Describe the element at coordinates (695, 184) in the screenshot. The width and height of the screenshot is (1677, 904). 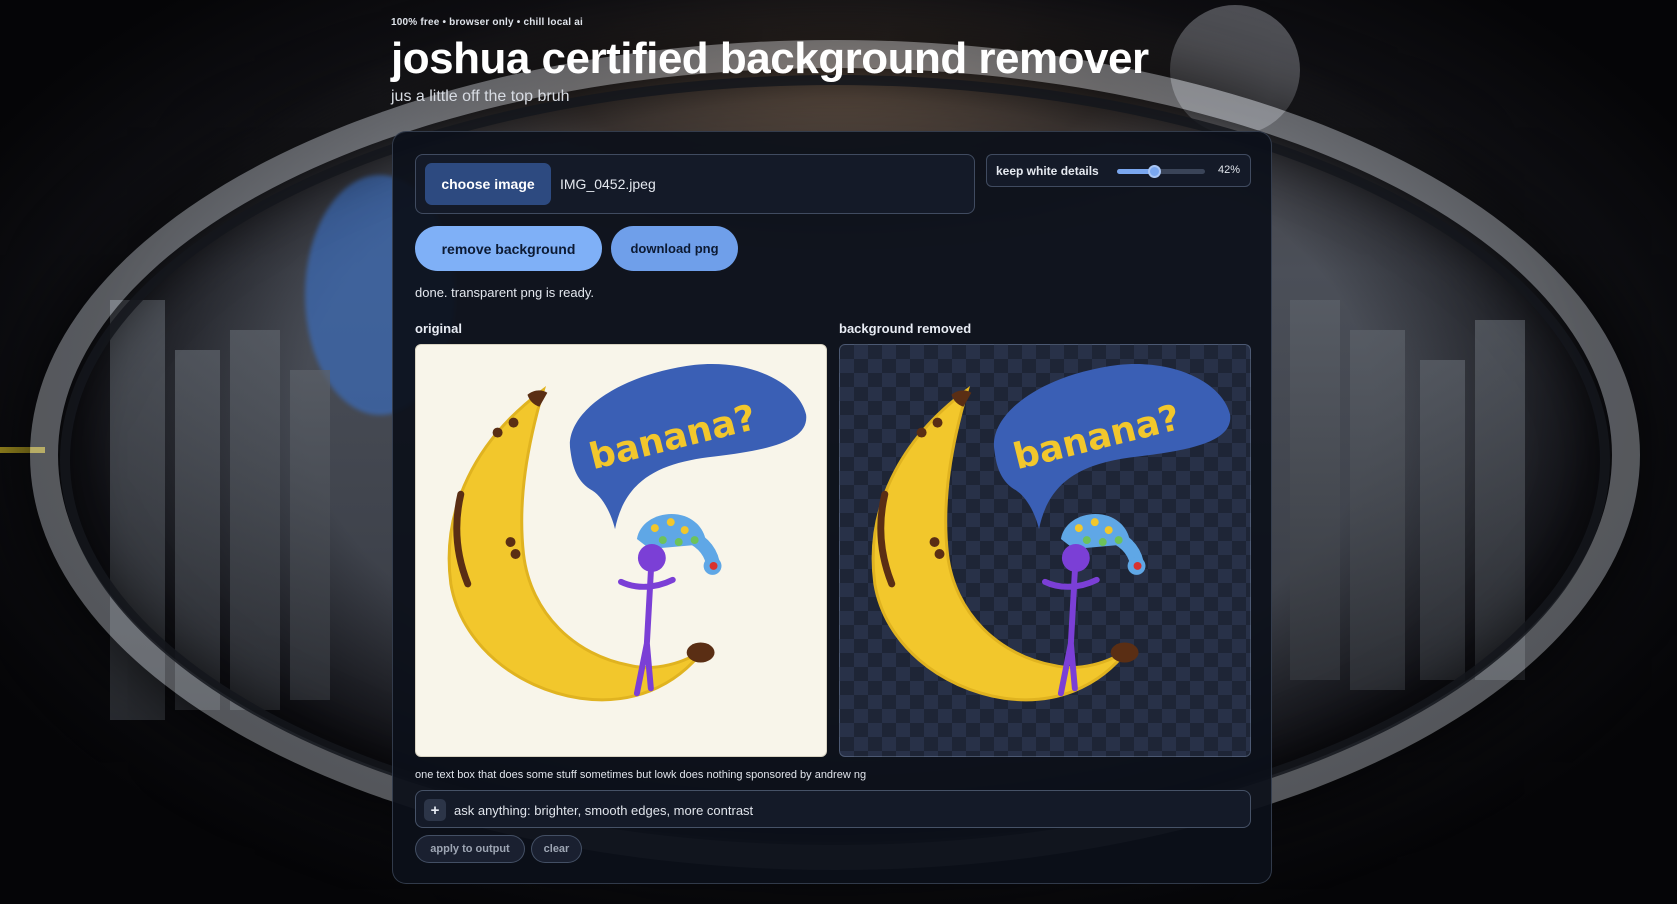
I see `file-picker: choose image IMG_0452.jpeg` at that location.